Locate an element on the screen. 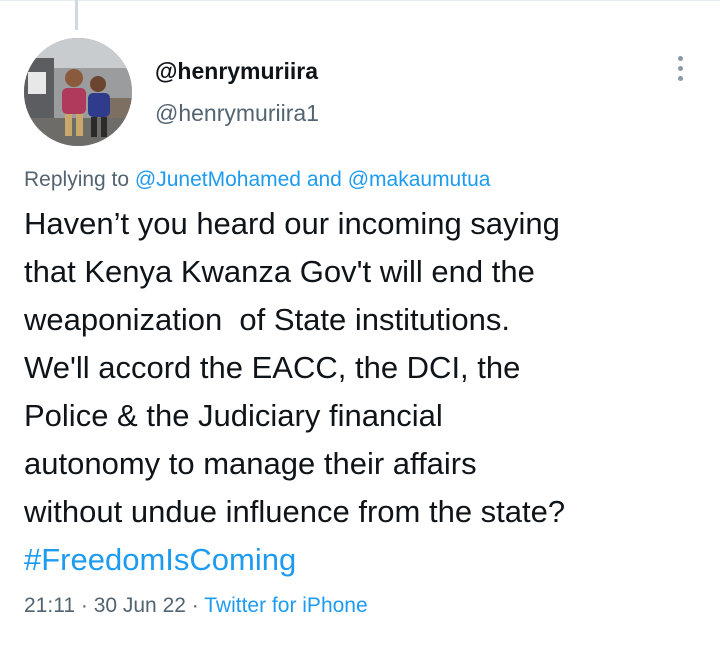 This screenshot has height=646, width=720. mention-link-makaumutua: @makaumutua is located at coordinates (419, 179).